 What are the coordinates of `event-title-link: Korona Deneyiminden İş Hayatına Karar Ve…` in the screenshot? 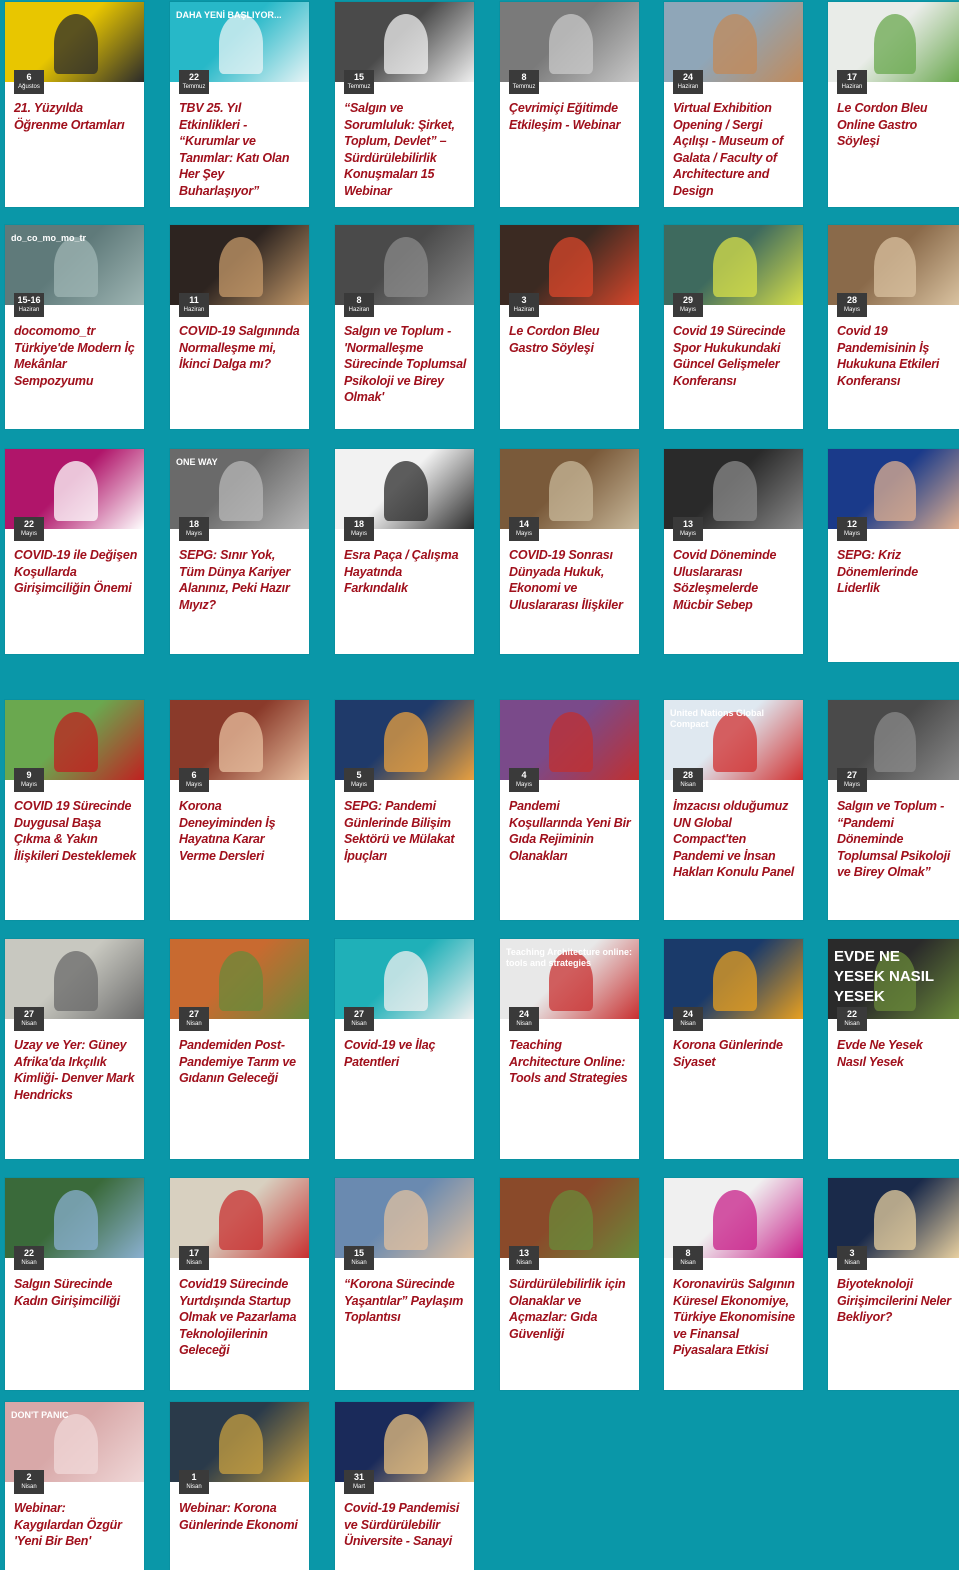 It's located at (241, 831).